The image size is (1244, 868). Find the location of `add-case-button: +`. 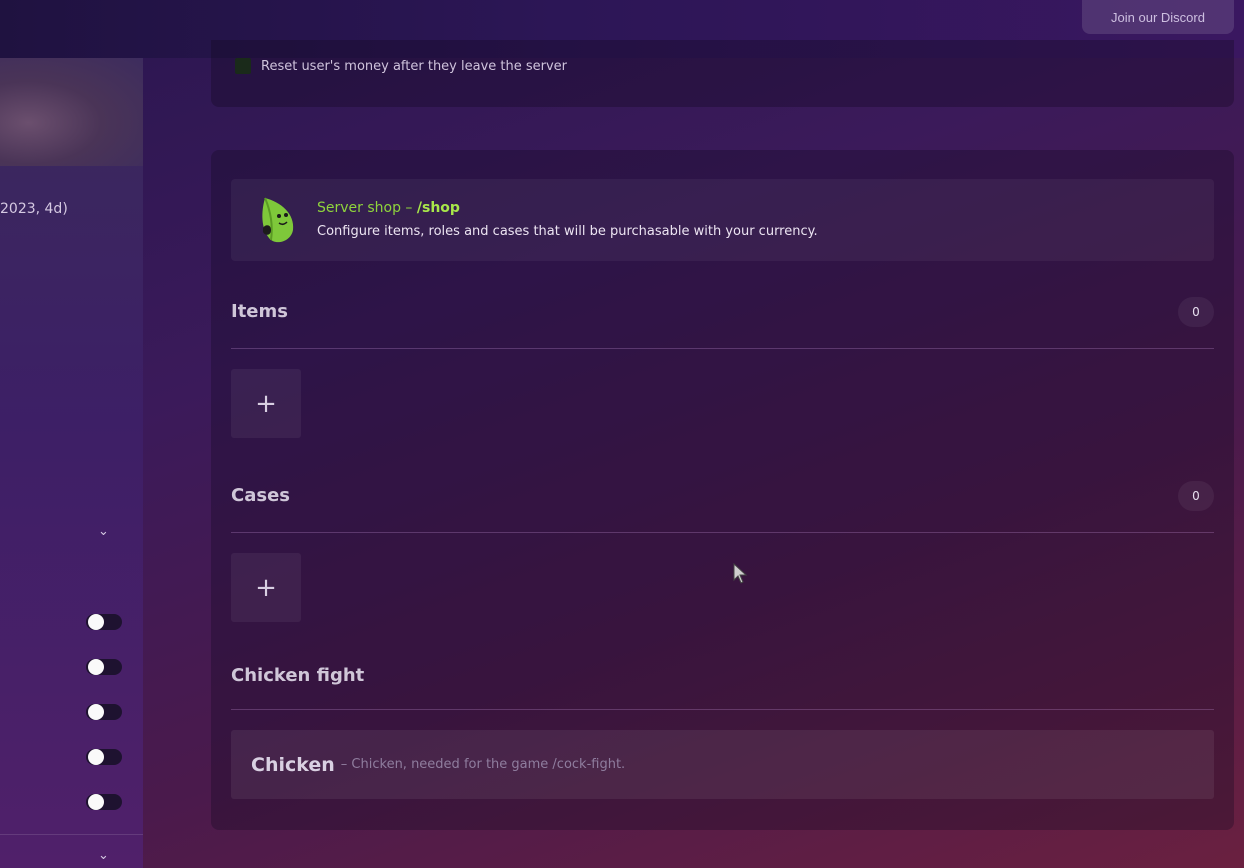

add-case-button: + is located at coordinates (266, 587).